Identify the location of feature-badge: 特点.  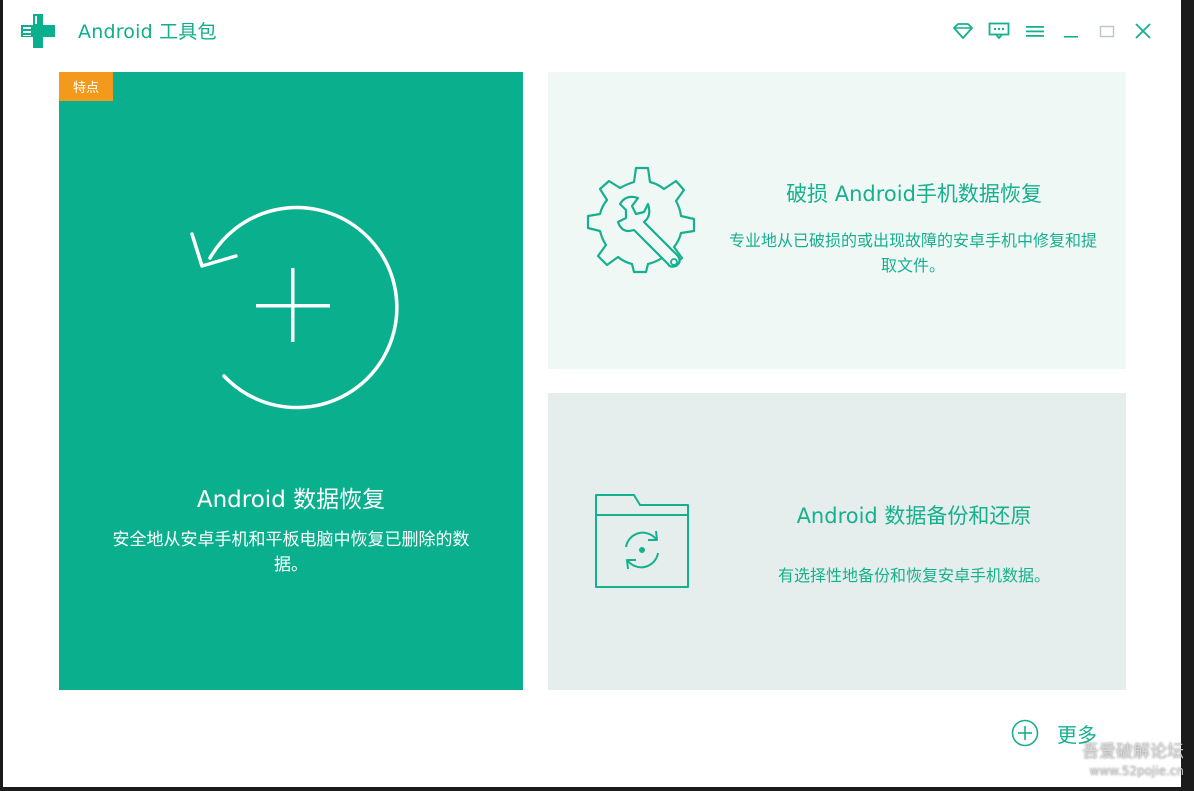
(86, 86).